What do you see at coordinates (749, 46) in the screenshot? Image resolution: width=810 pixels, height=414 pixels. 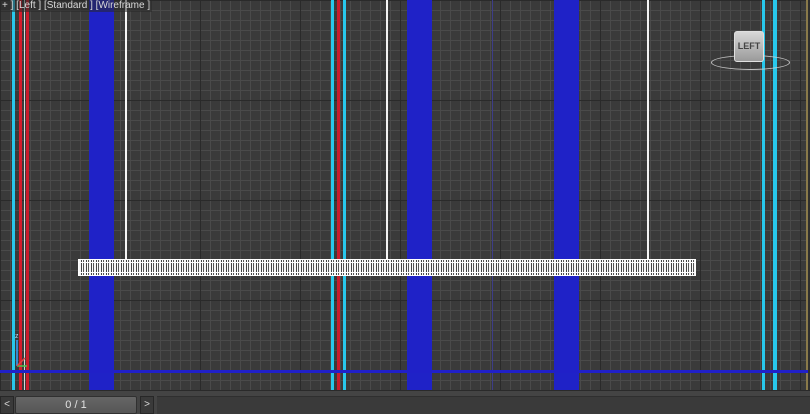 I see `viewcube-left-face: LEFT` at bounding box center [749, 46].